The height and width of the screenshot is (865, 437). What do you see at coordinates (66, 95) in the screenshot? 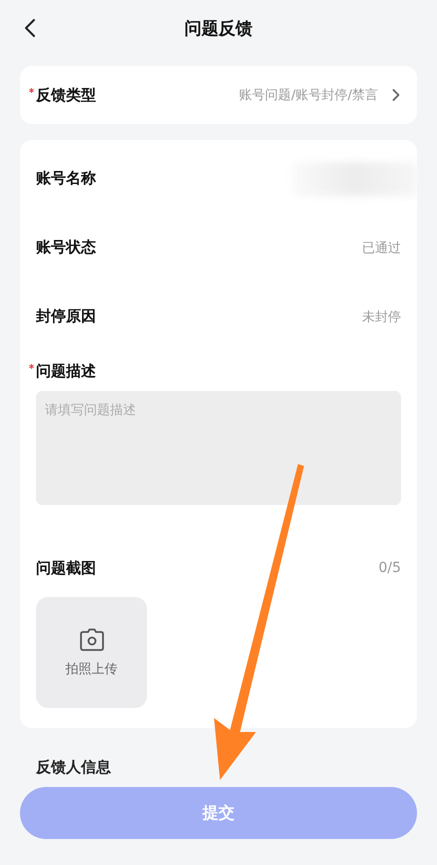
I see `field-label: 反馈类型` at bounding box center [66, 95].